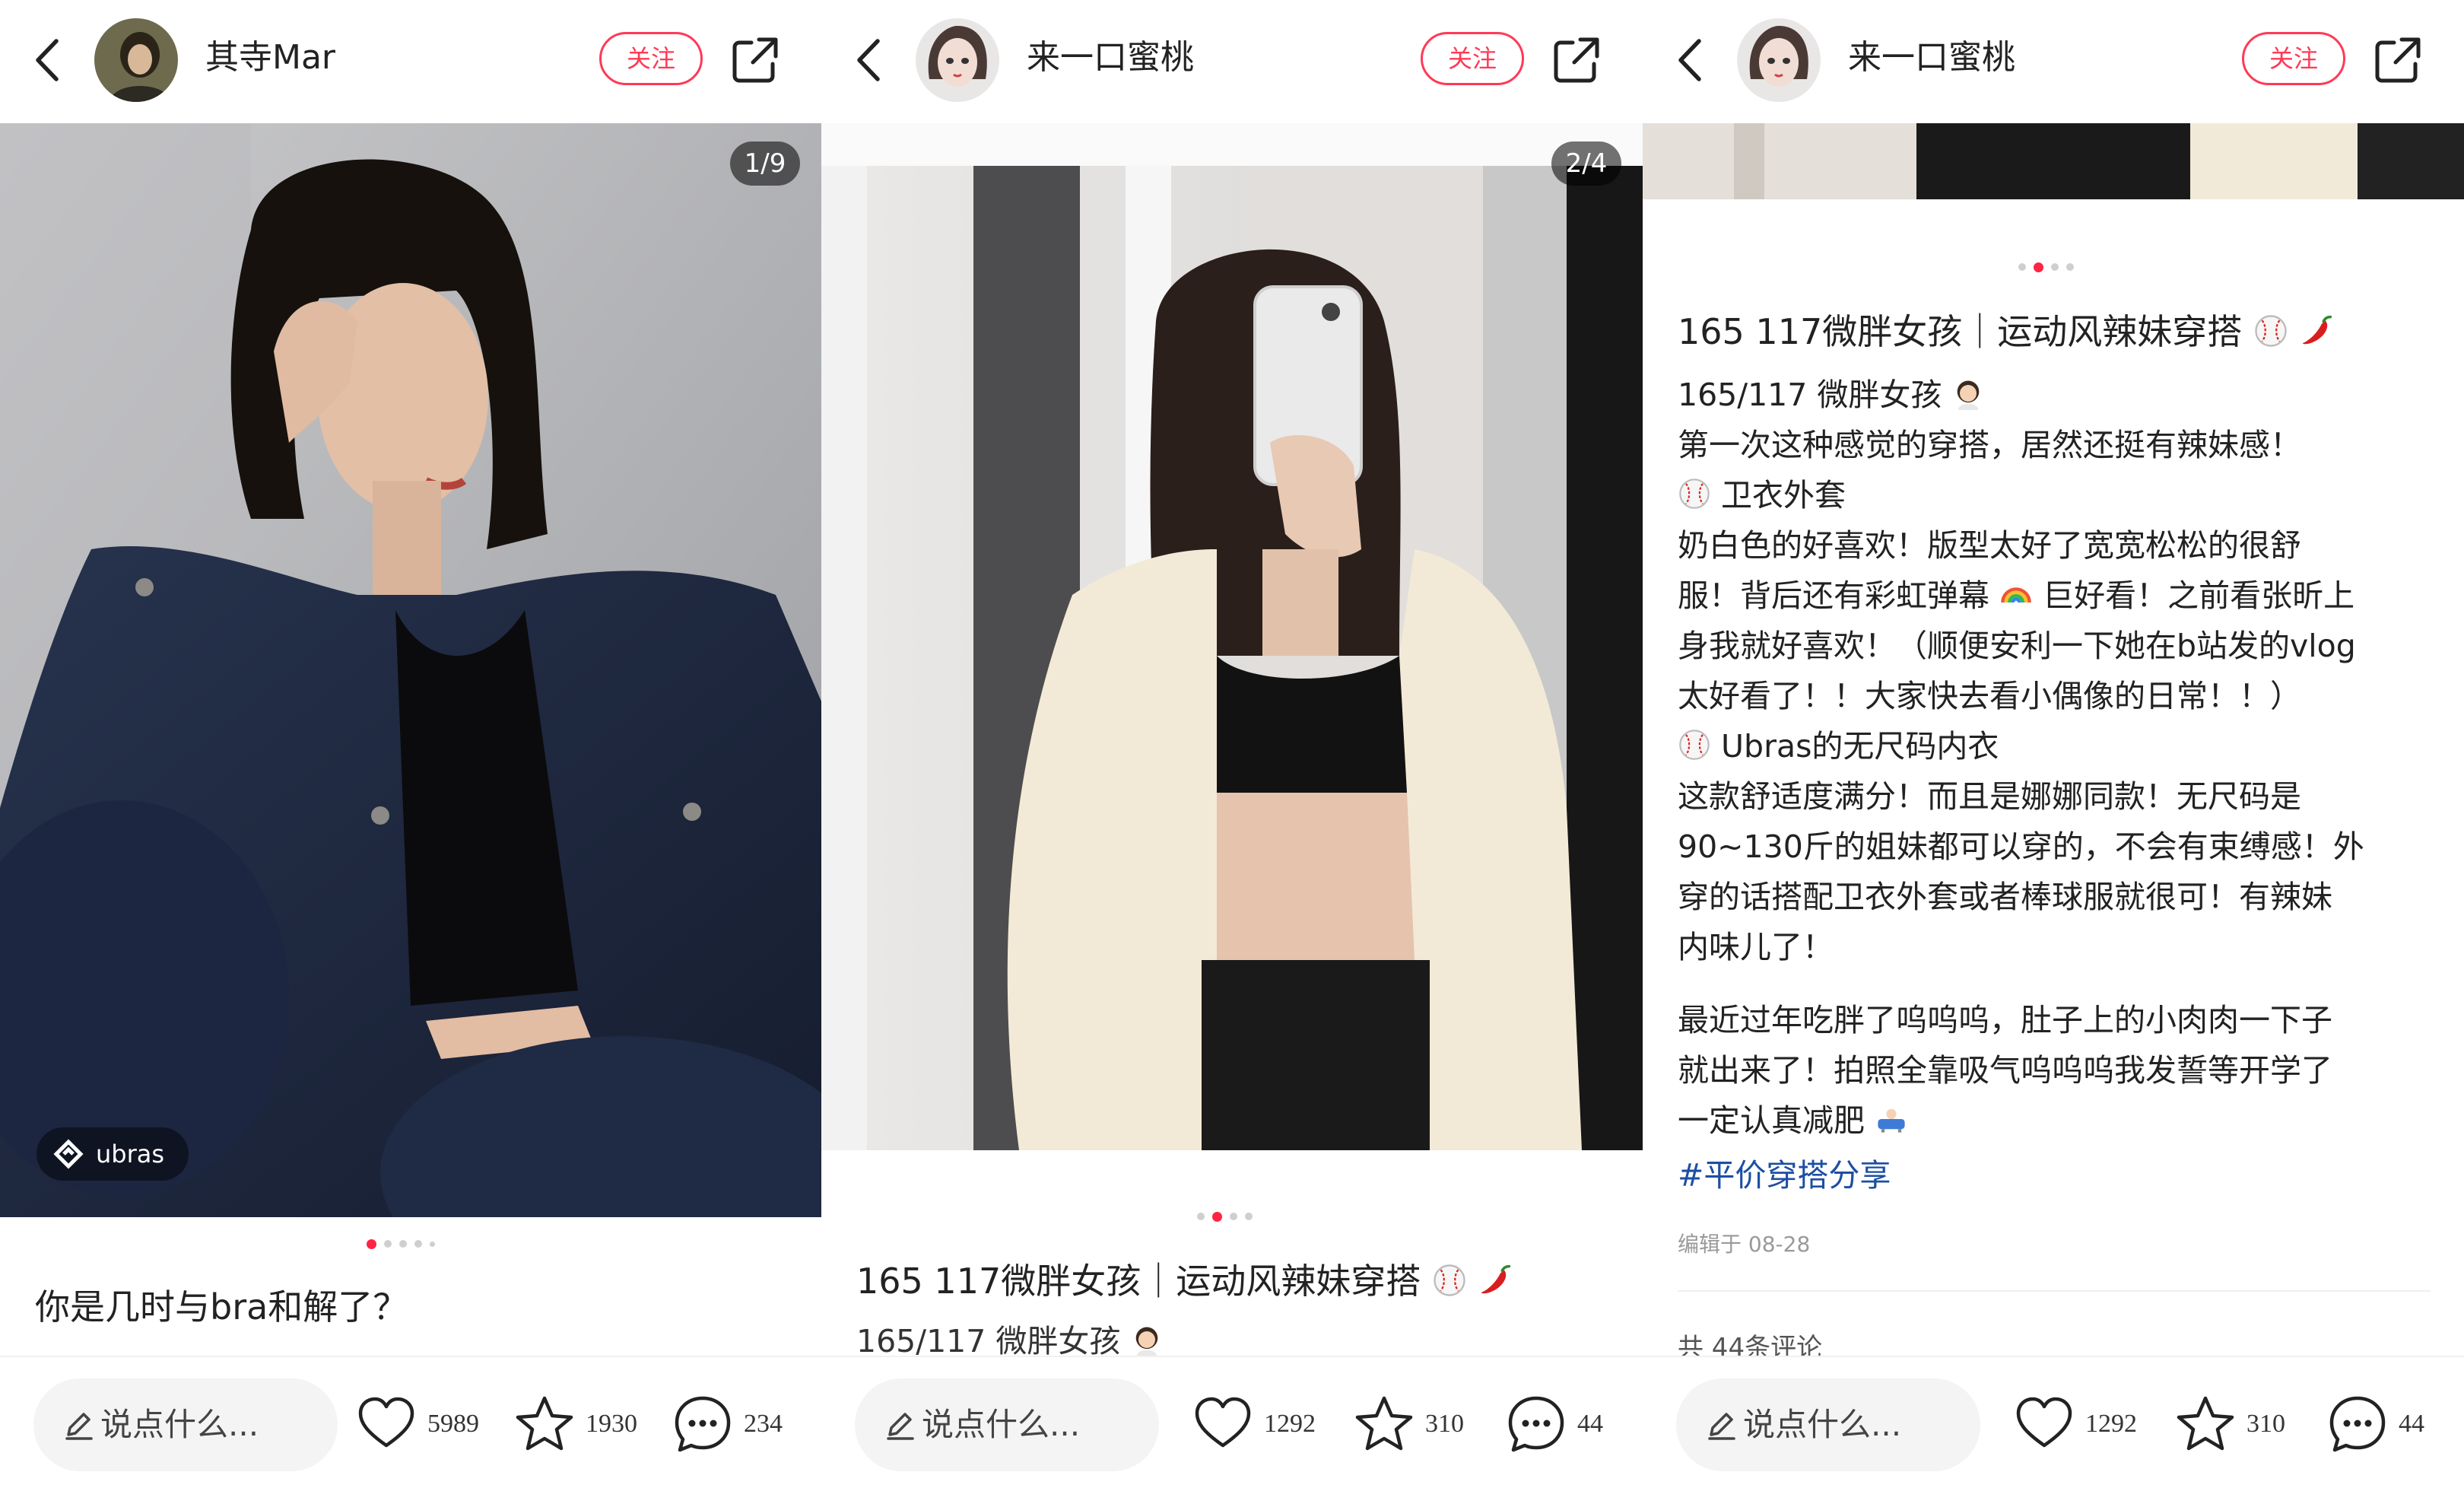  Describe the element at coordinates (611, 1424) in the screenshot. I see `collect-count: 1930` at that location.